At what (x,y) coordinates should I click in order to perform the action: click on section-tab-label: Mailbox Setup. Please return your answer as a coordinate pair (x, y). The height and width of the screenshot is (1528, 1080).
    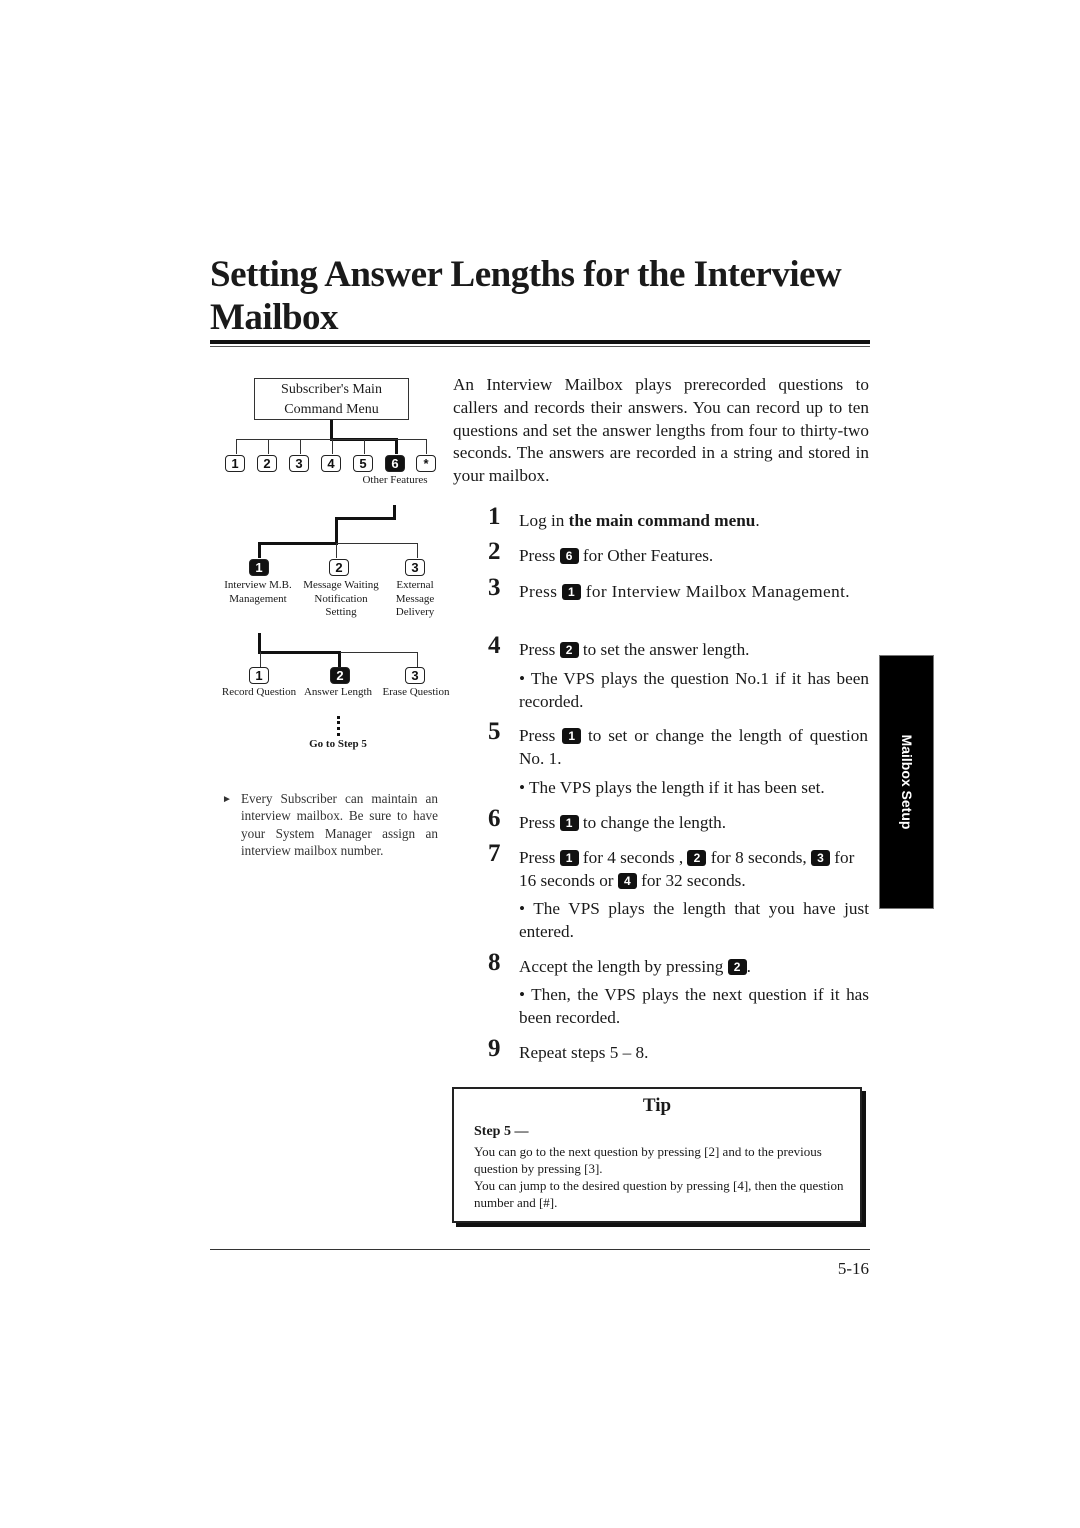
    Looking at the image, I should click on (906, 782).